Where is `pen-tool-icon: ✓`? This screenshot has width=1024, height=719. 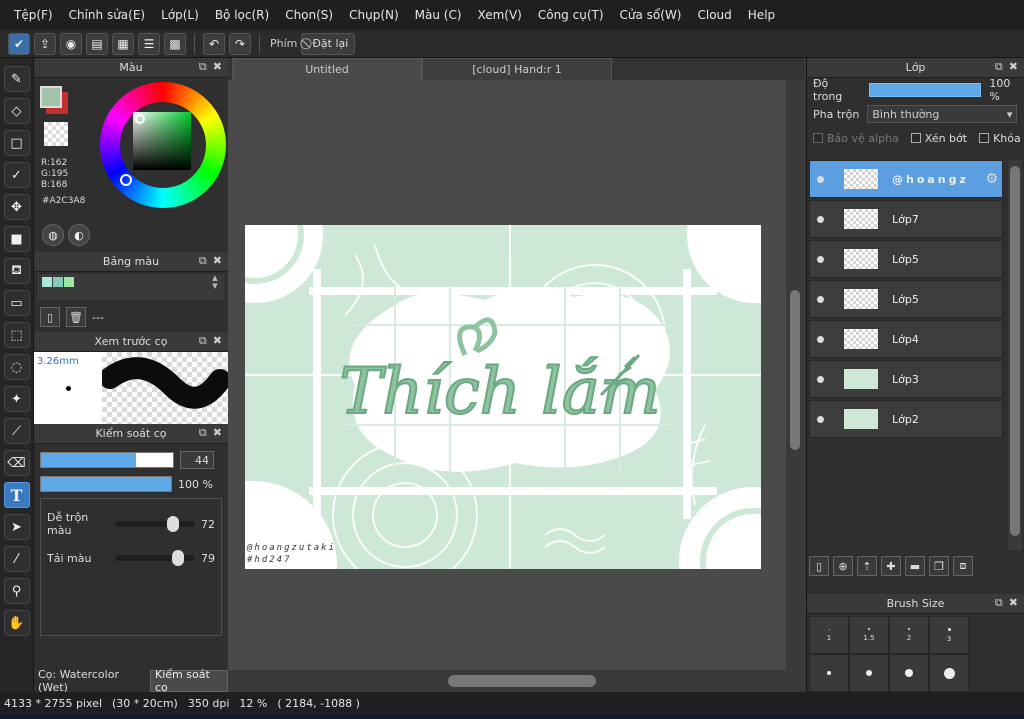 pen-tool-icon: ✓ is located at coordinates (16, 175).